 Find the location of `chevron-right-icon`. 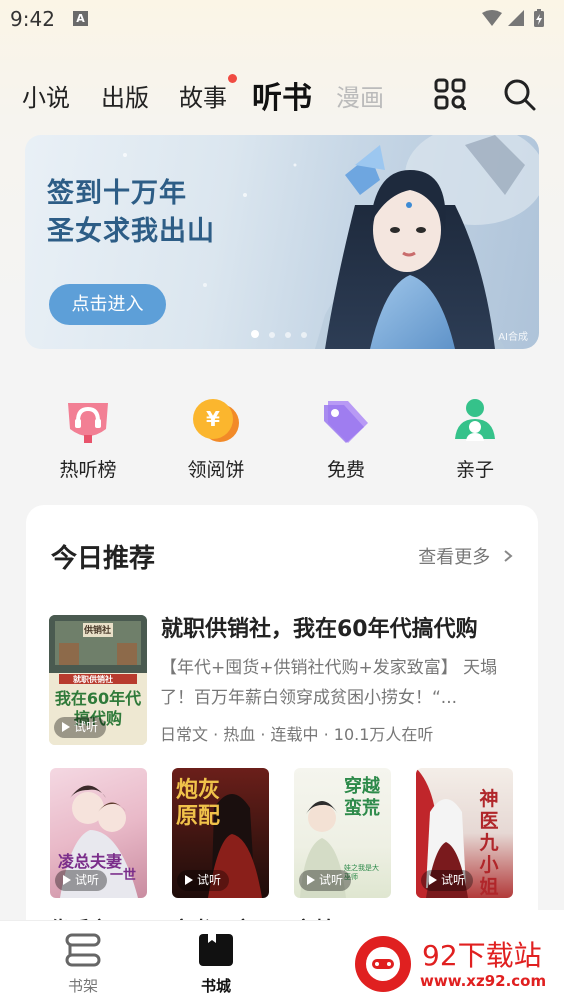

chevron-right-icon is located at coordinates (508, 556).